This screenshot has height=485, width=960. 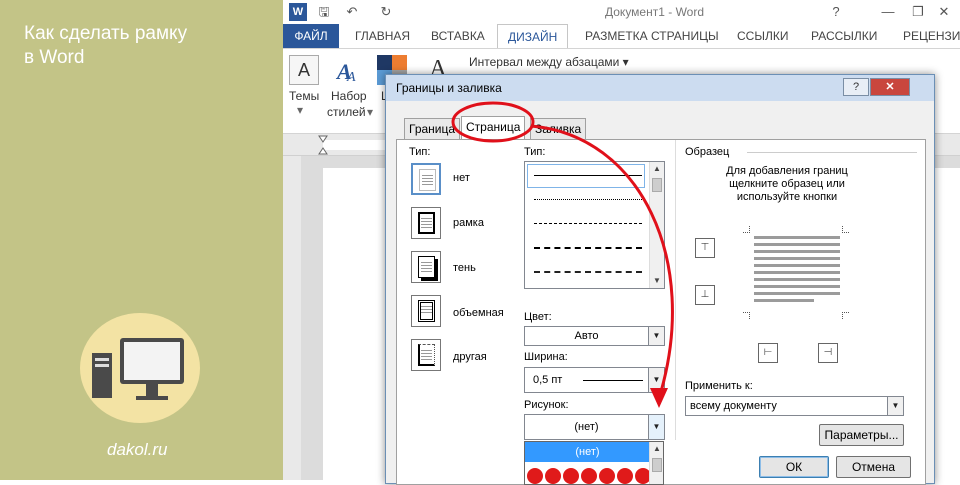 What do you see at coordinates (944, 12) in the screenshot?
I see `close-window-button: ✕` at bounding box center [944, 12].